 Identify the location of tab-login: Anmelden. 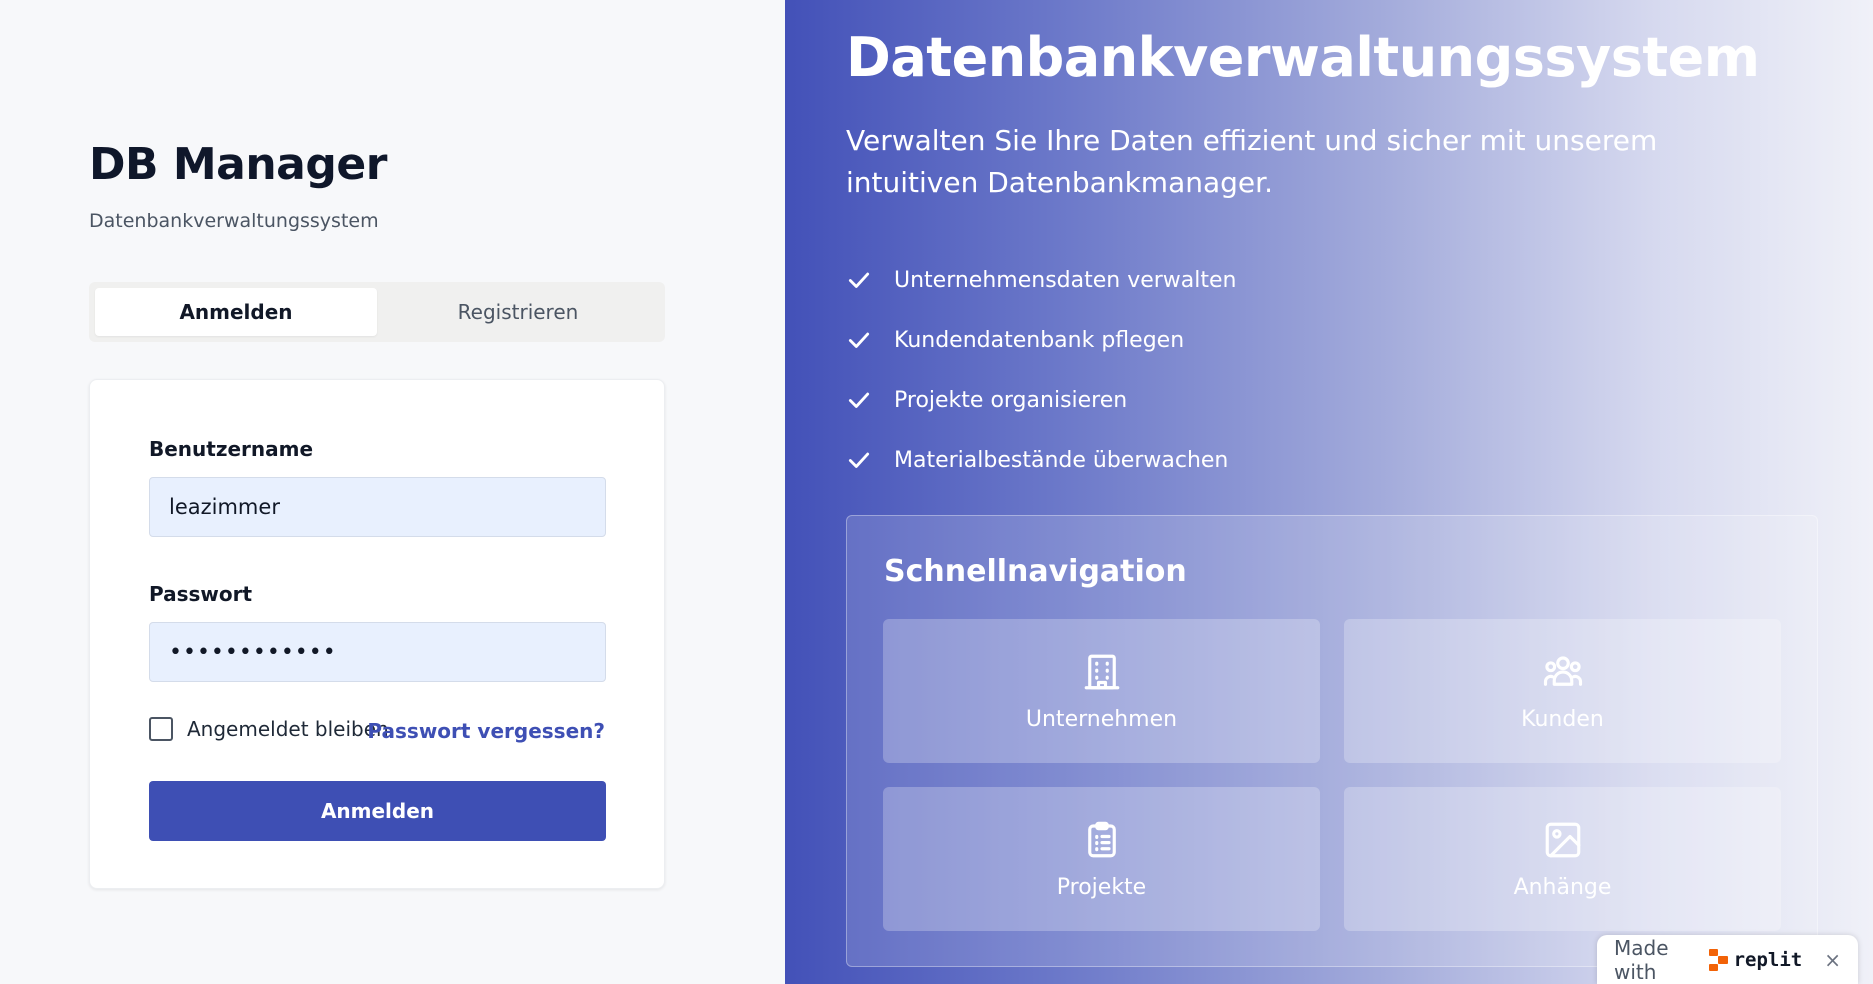
(236, 312).